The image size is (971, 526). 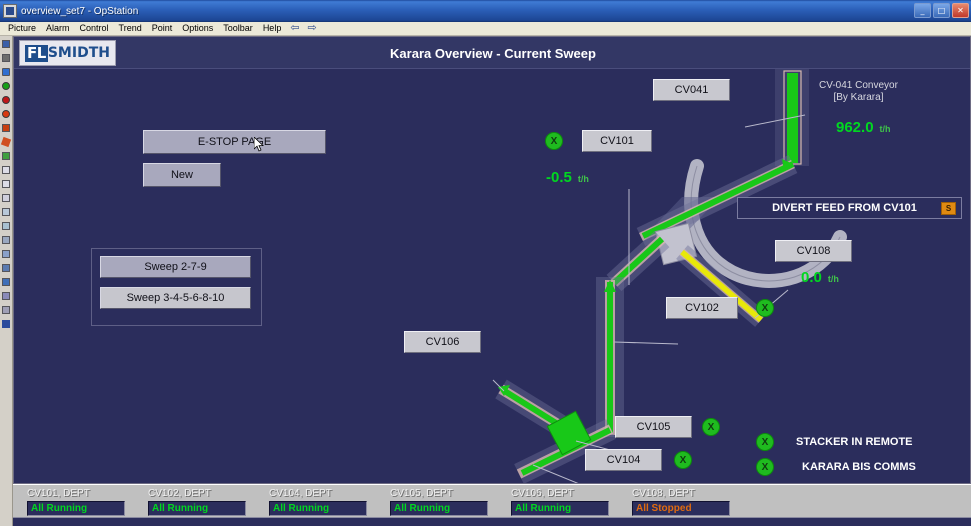 I want to click on report-icon, so click(x=6, y=197).